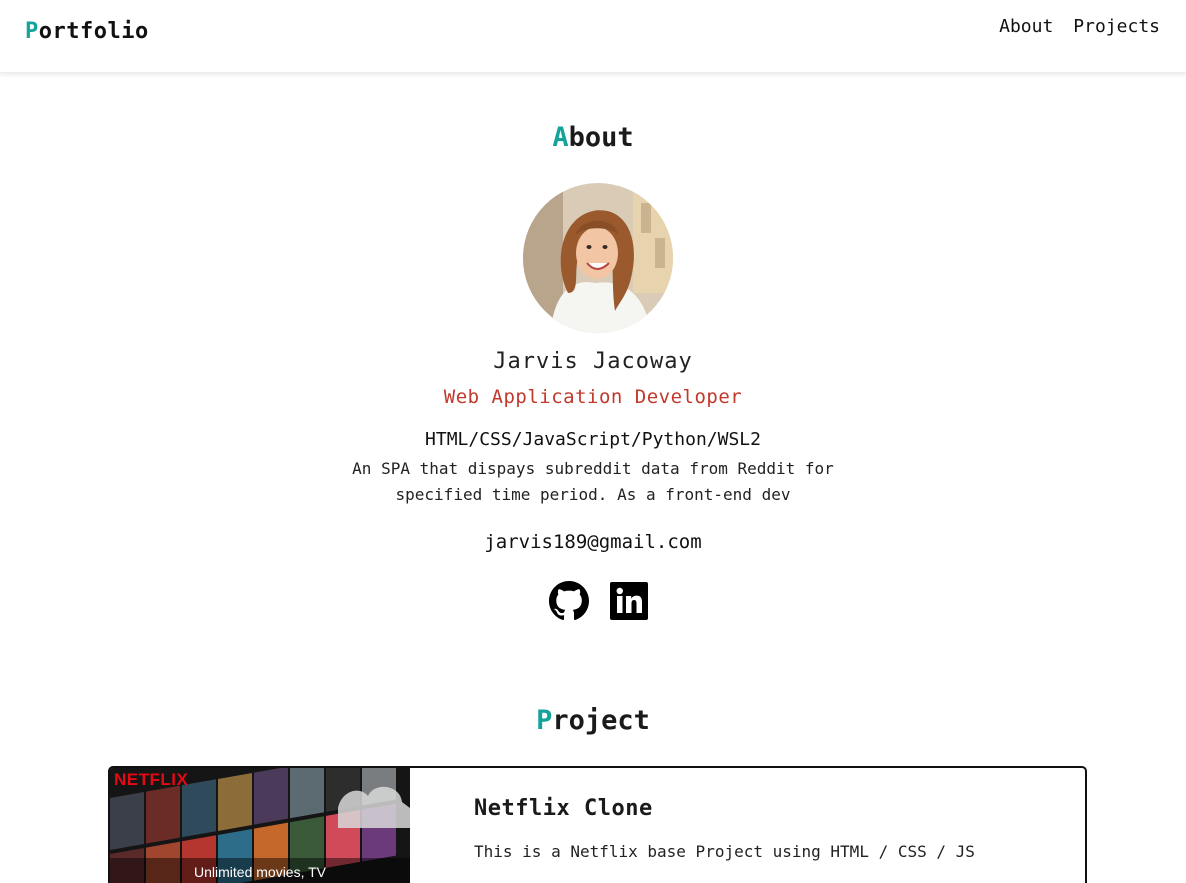 The height and width of the screenshot is (883, 1186). Describe the element at coordinates (593, 361) in the screenshot. I see `profile-name: Jarvis Jacoway` at that location.